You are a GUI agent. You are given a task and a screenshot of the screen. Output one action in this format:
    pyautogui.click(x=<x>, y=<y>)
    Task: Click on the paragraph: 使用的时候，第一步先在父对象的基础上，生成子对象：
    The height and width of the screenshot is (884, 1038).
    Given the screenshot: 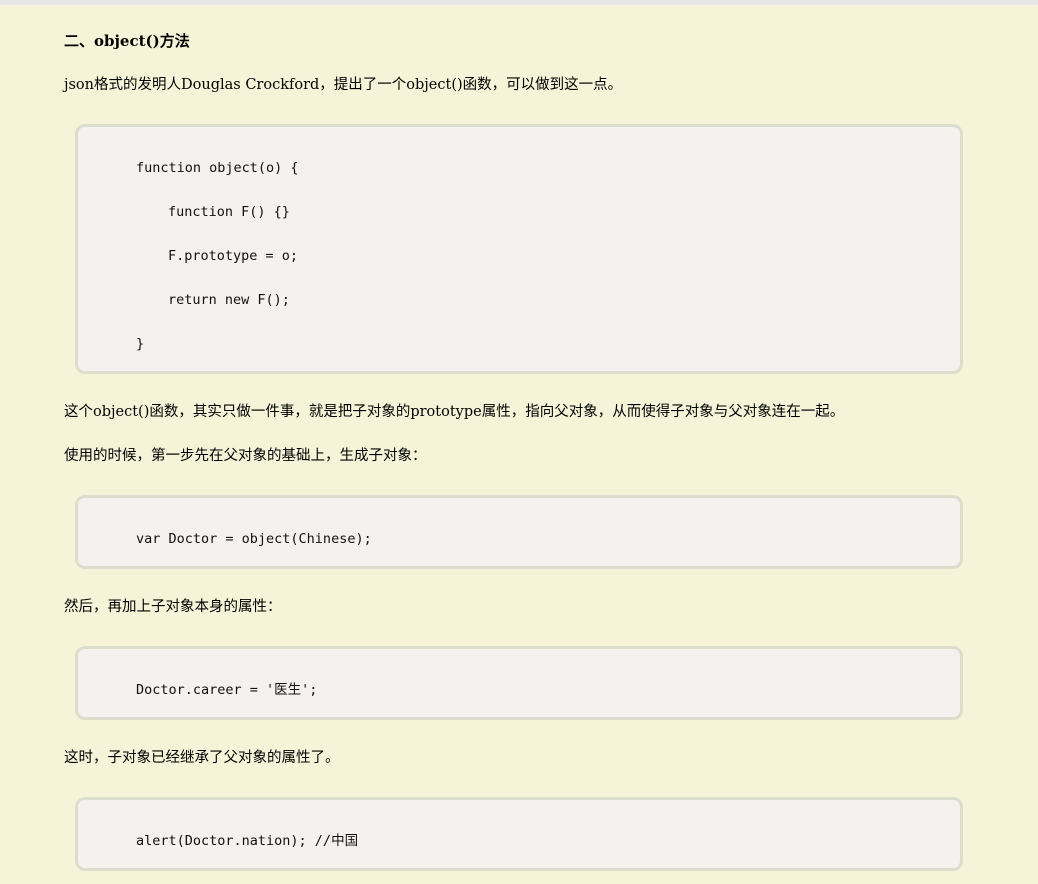 What is the action you would take?
    pyautogui.click(x=245, y=456)
    